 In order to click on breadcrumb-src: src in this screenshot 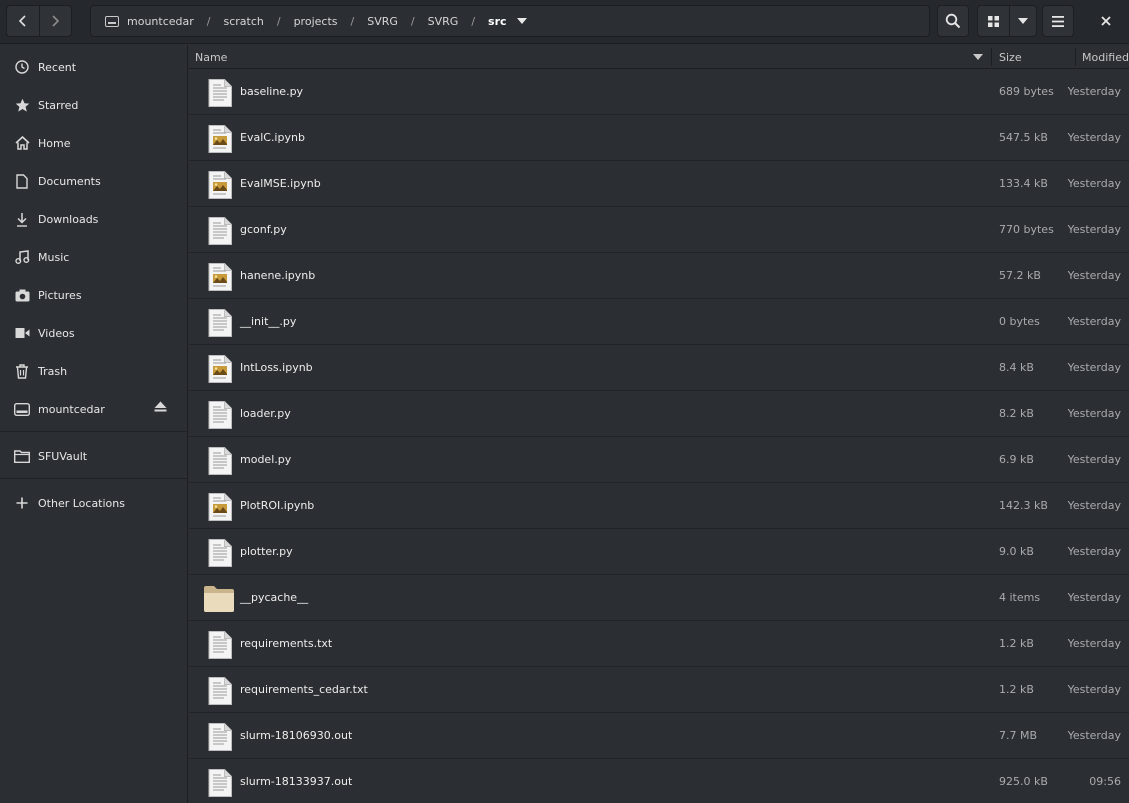, I will do `click(507, 21)`.